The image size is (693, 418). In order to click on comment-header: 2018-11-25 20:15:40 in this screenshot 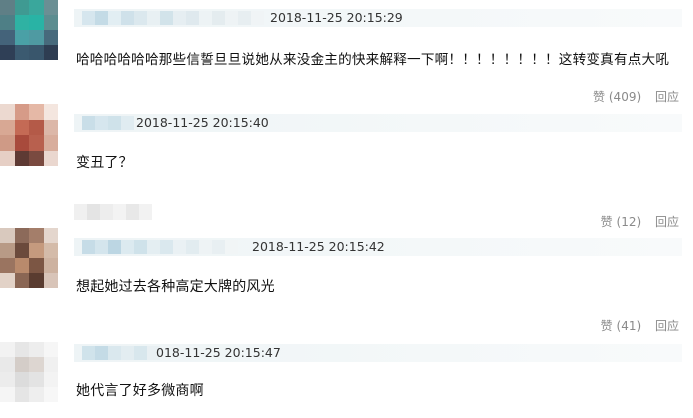, I will do `click(378, 123)`.